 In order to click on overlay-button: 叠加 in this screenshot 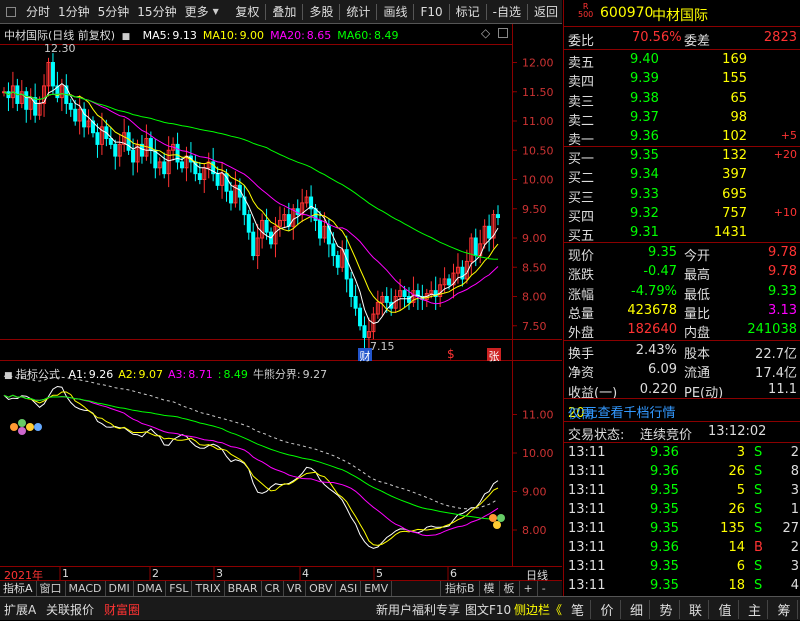, I will do `click(284, 11)`.